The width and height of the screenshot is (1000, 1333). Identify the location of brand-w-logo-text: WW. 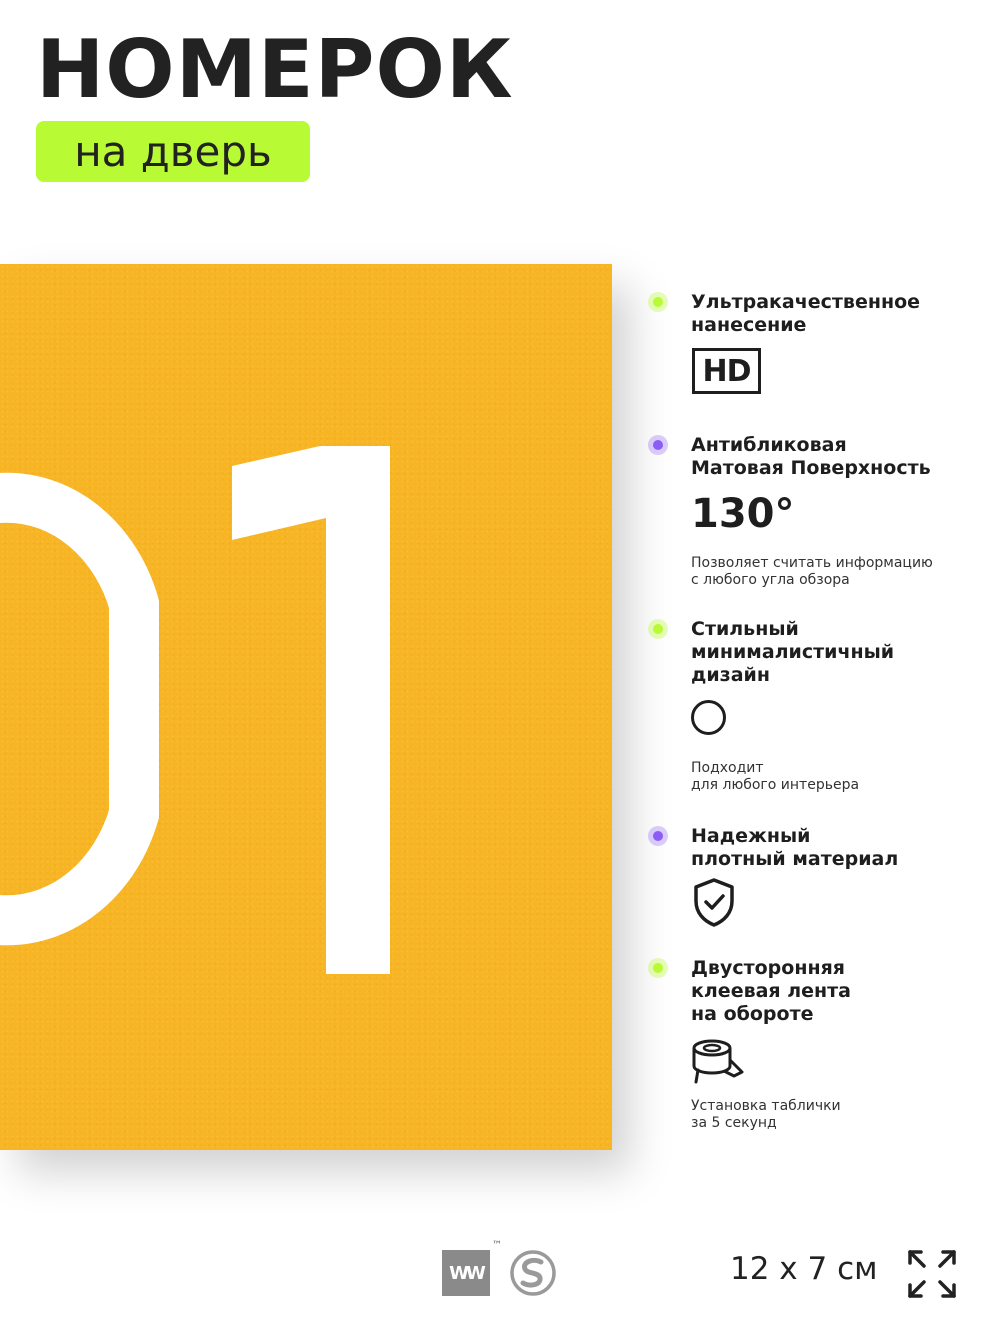
(467, 1273).